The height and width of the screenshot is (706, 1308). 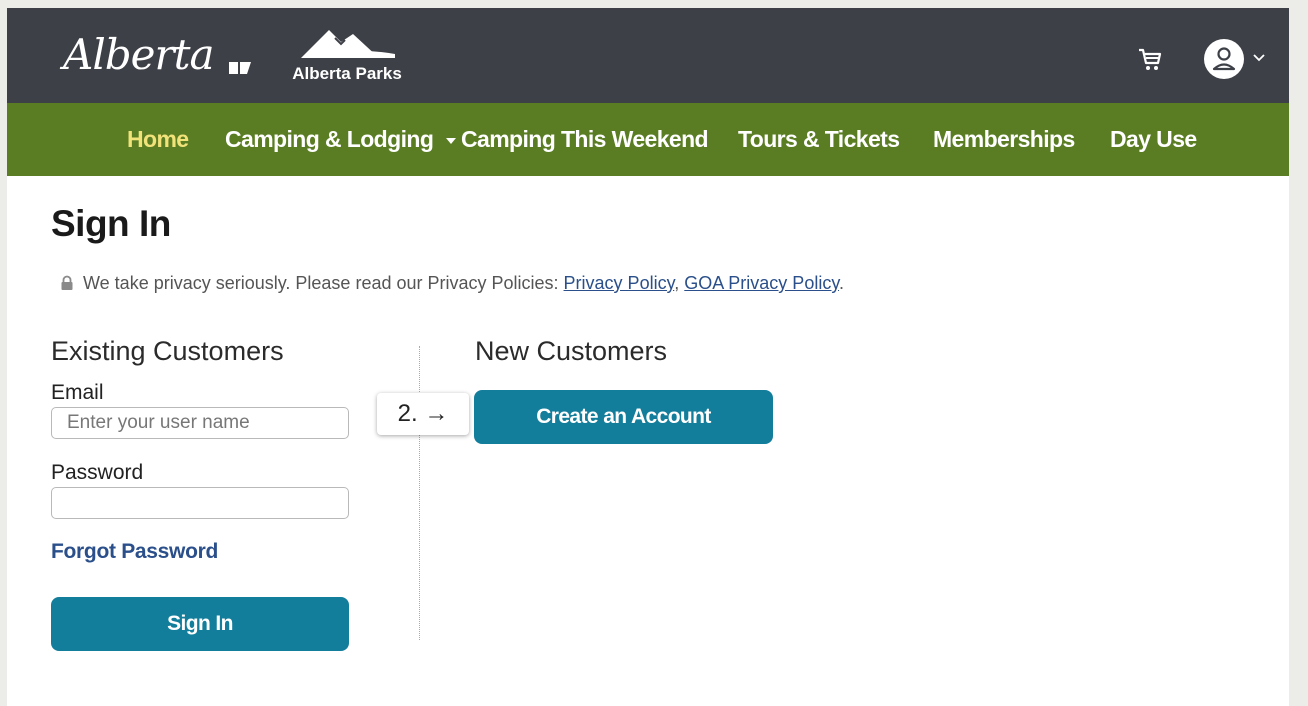 What do you see at coordinates (423, 414) in the screenshot?
I see `step-annotation: 2. →` at bounding box center [423, 414].